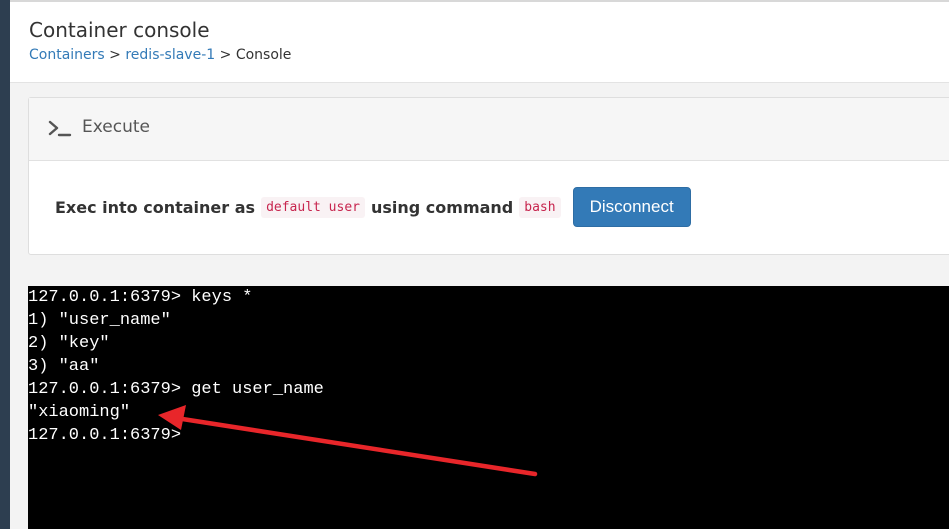 This screenshot has width=949, height=529. I want to click on terminal-line: 127.0.0.1:6379> keys *, so click(140, 297).